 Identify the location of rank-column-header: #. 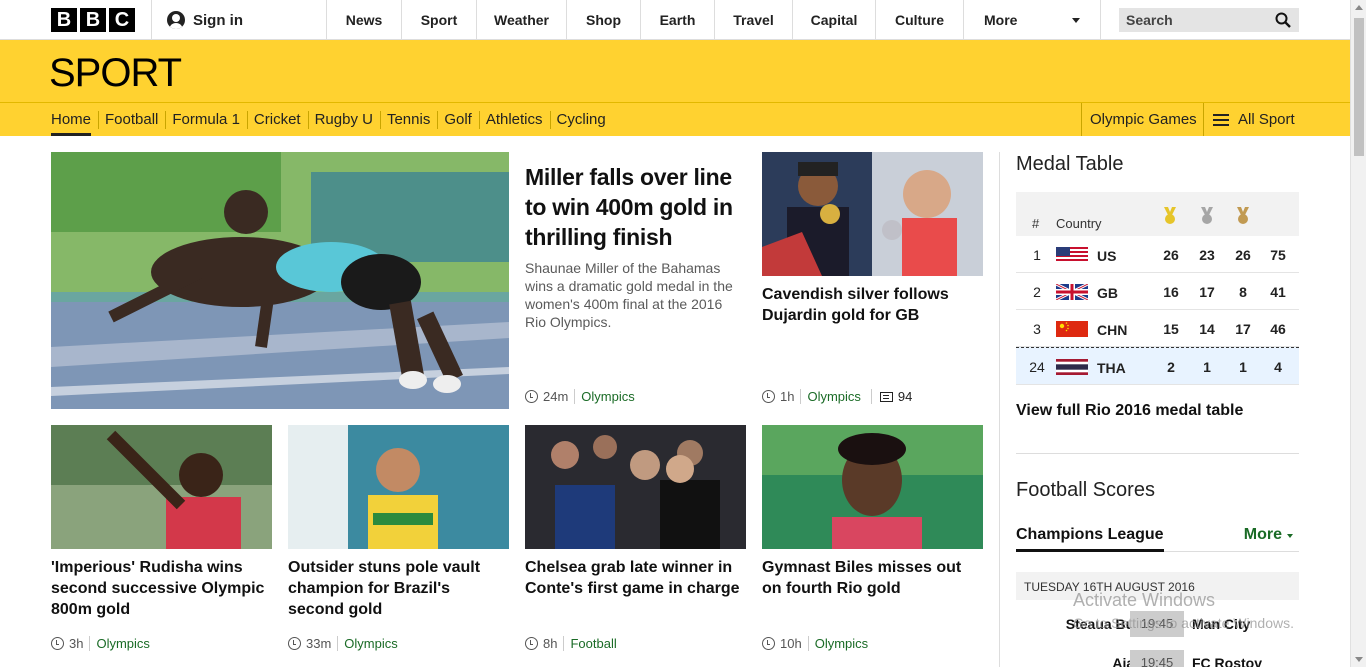
(1036, 223).